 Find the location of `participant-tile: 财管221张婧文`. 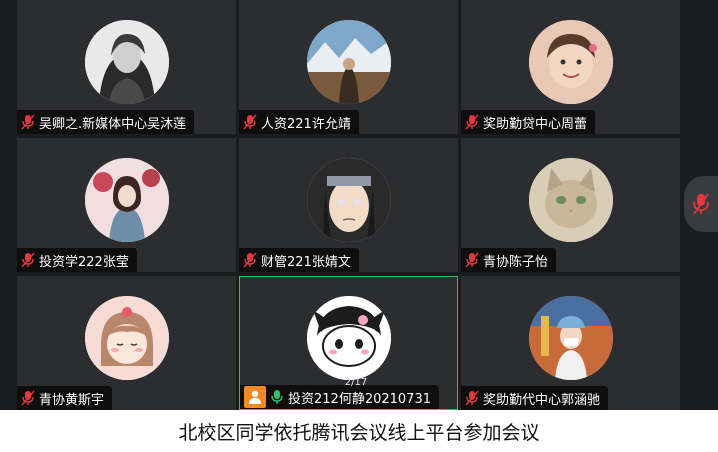

participant-tile: 财管221张婧文 is located at coordinates (348, 205).